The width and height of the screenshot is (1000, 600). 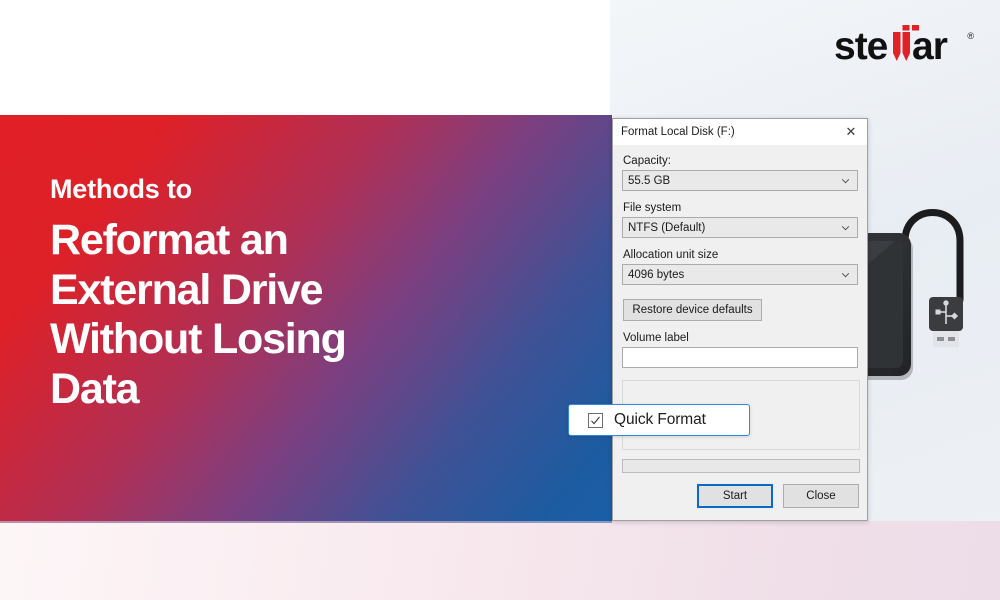 I want to click on capacity-label: Capacity:, so click(x=647, y=161).